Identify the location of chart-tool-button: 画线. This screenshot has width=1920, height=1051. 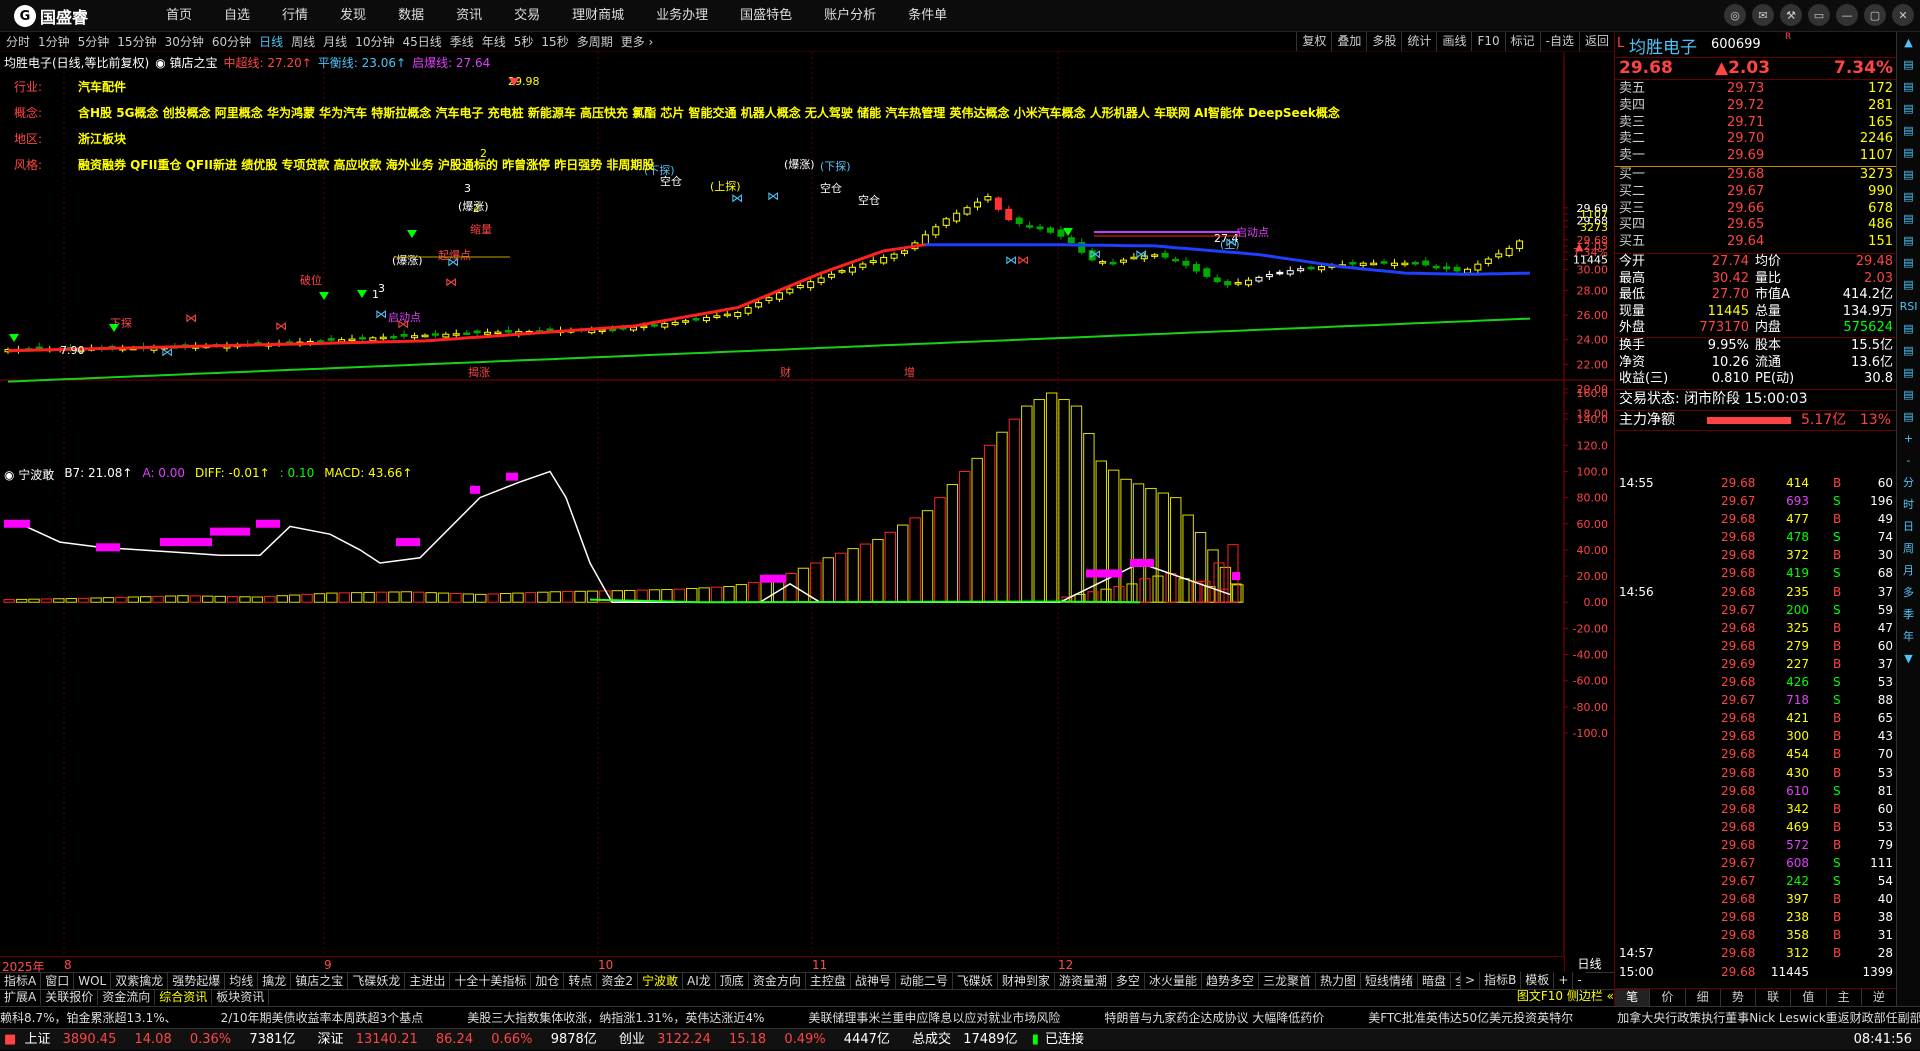
(1453, 41).